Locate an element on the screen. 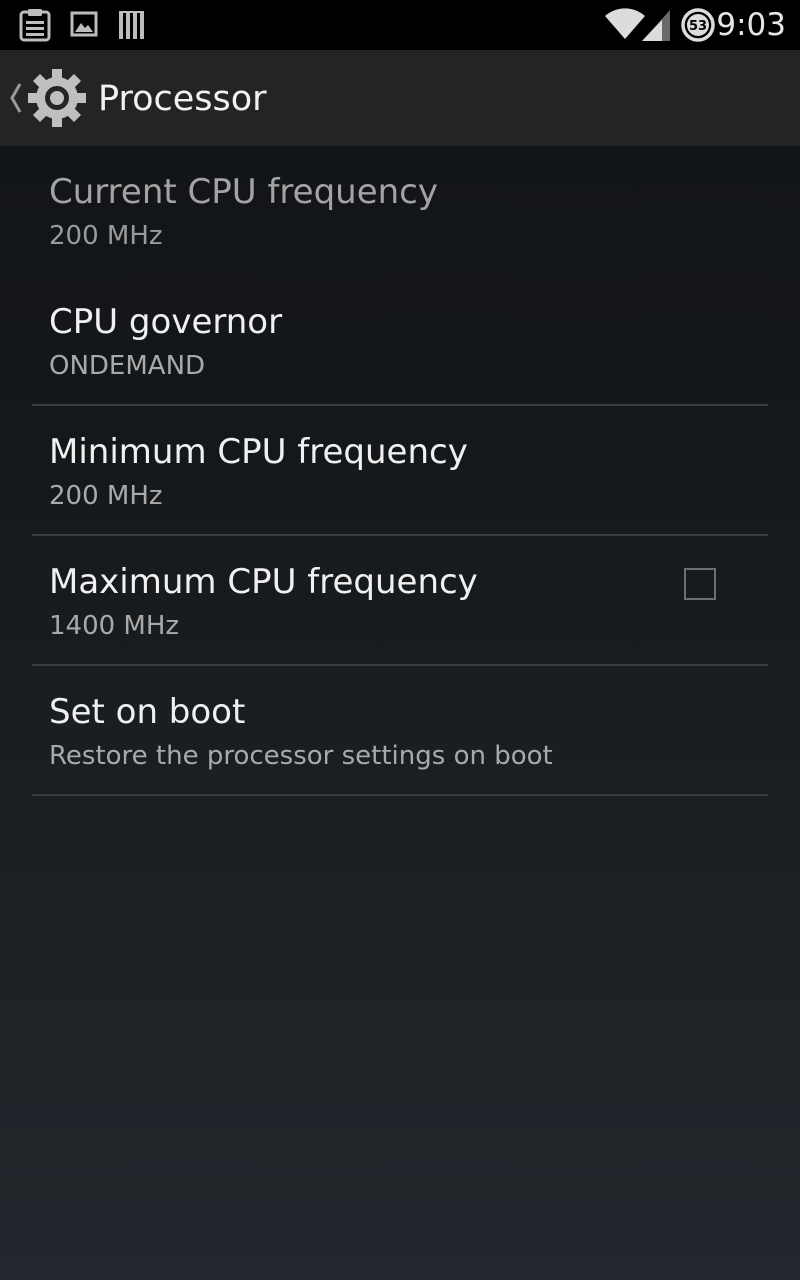  action-bar: Processor is located at coordinates (400, 98).